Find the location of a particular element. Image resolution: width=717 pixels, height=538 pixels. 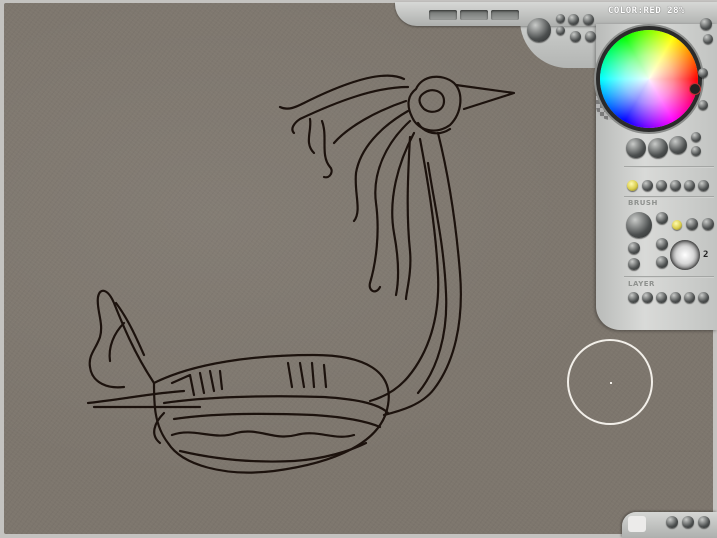

color-wheel is located at coordinates (649, 79).